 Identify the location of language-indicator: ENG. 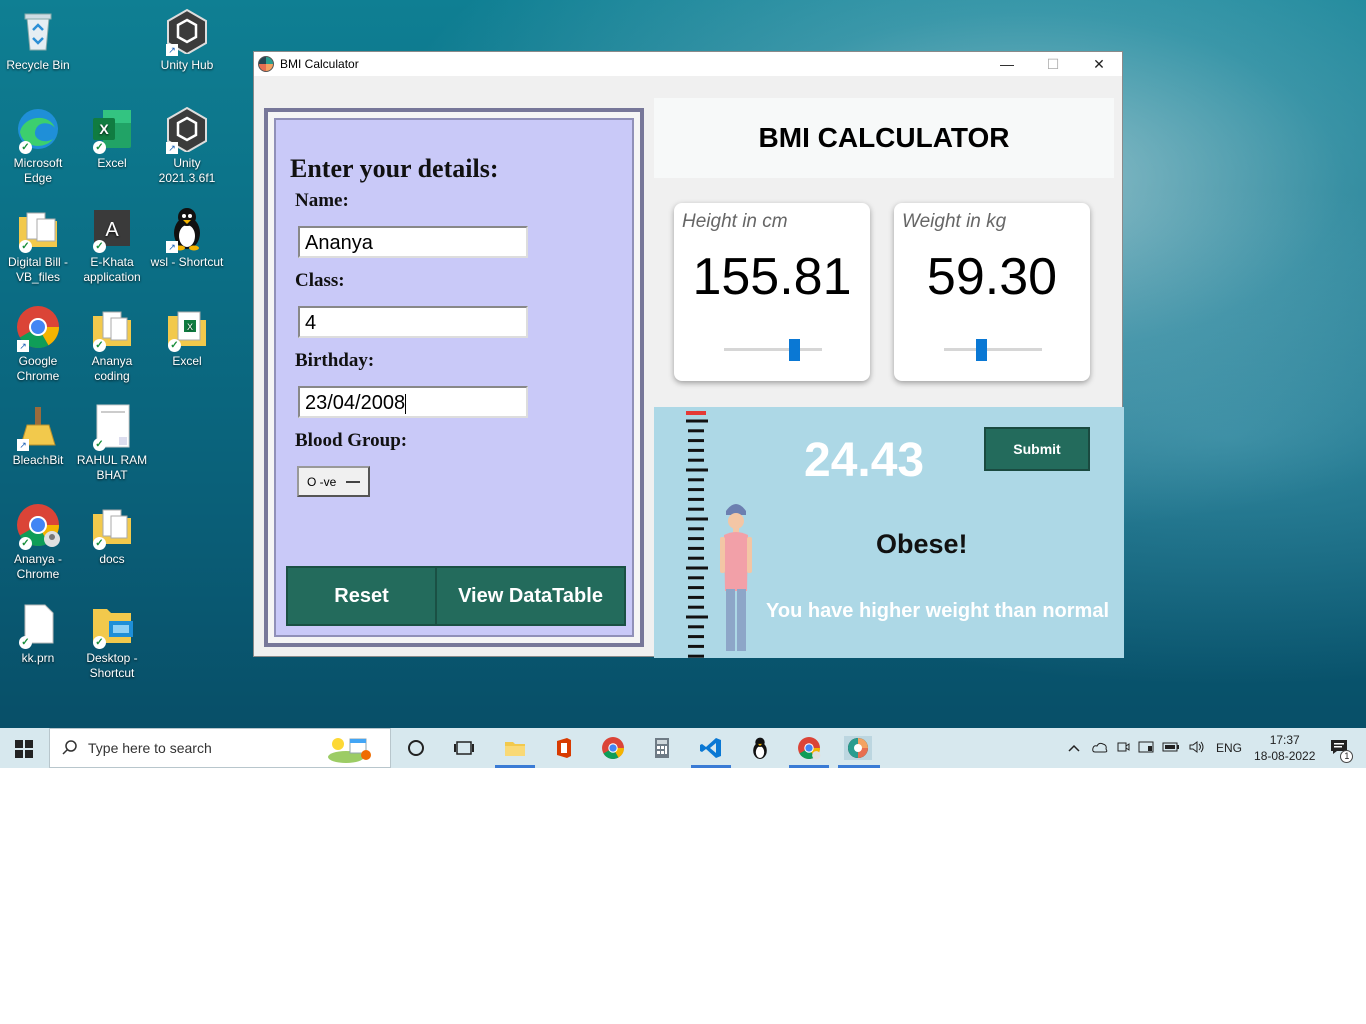
(1229, 748).